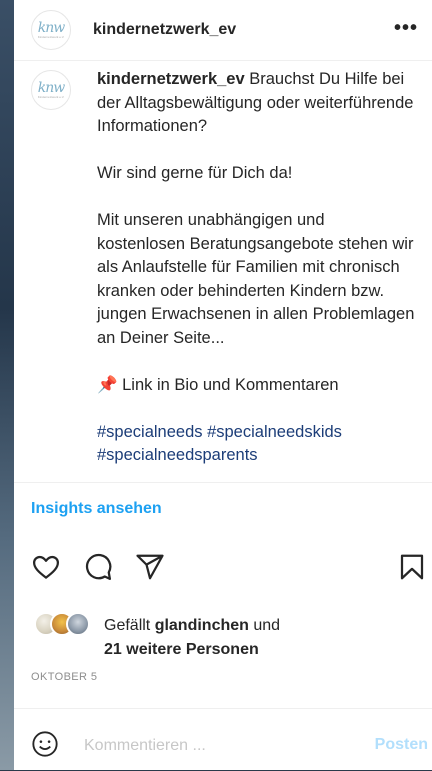 Image resolution: width=432 pixels, height=771 pixels. Describe the element at coordinates (46, 569) in the screenshot. I see `heart-icon` at that location.